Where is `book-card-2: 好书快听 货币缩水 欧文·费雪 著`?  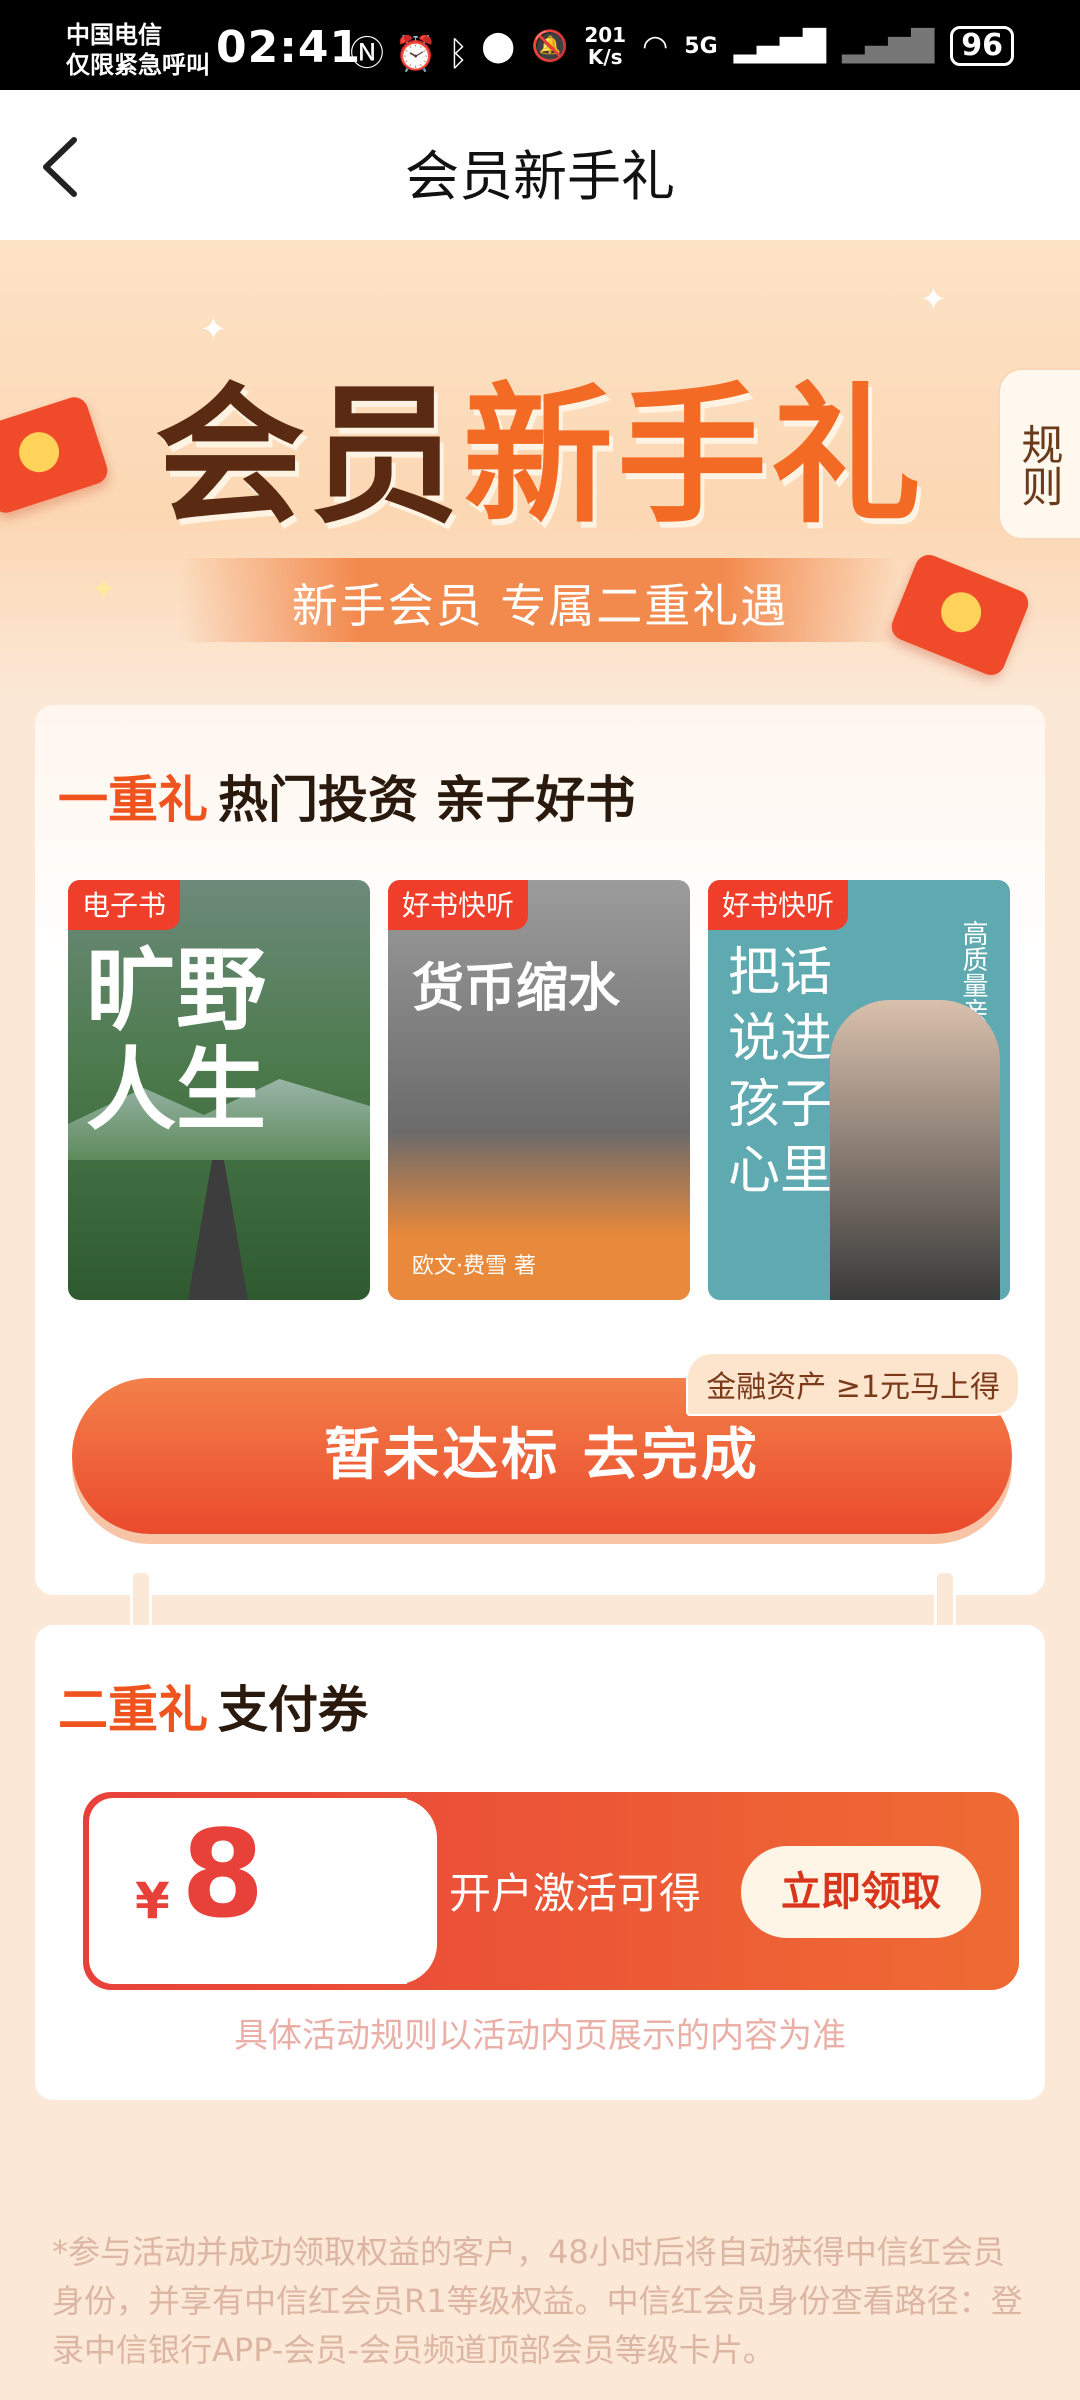
book-card-2: 好书快听 货币缩水 欧文·费雪 著 is located at coordinates (539, 1090).